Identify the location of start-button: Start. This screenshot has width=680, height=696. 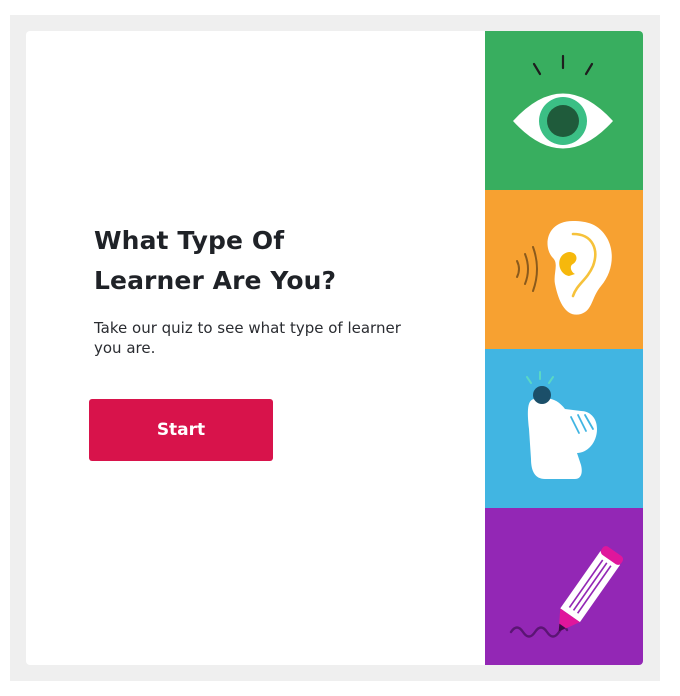
(181, 430).